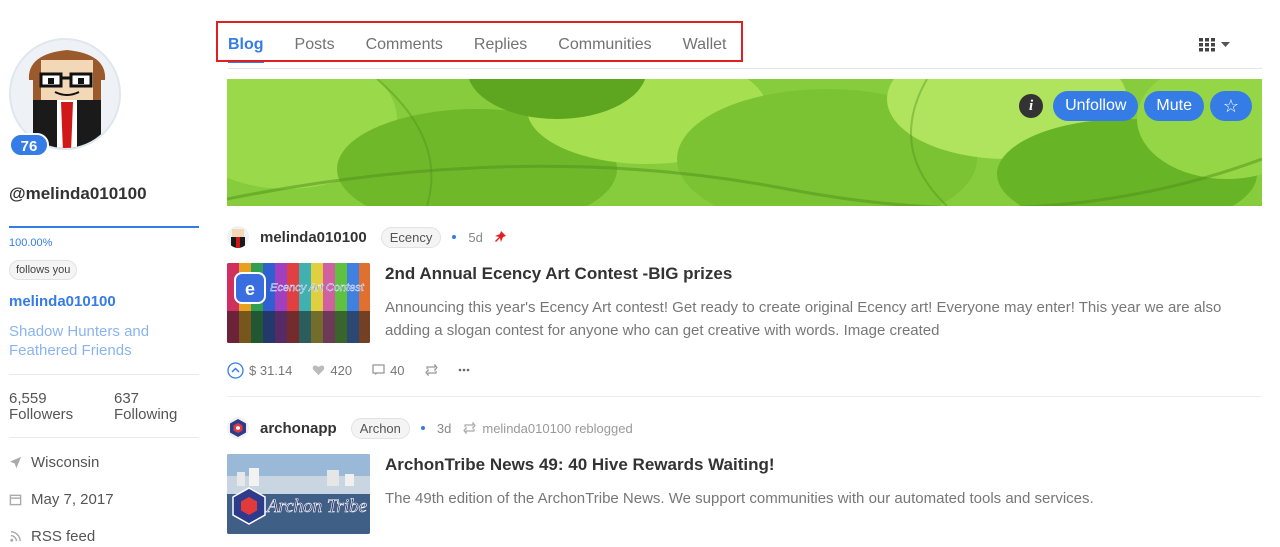 The height and width of the screenshot is (547, 1280). What do you see at coordinates (341, 370) in the screenshot?
I see `votes-count: 420` at bounding box center [341, 370].